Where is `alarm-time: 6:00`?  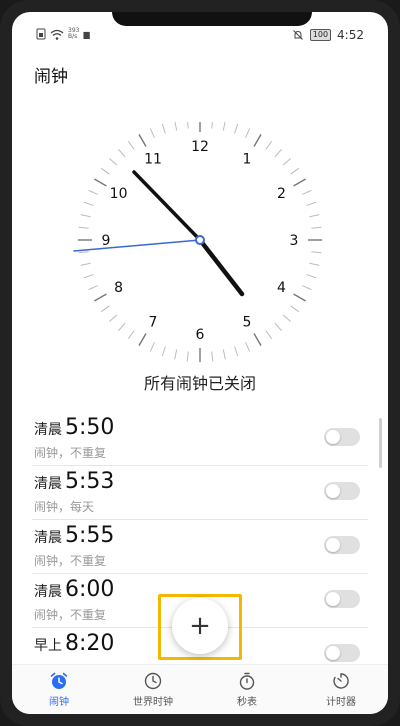 alarm-time: 6:00 is located at coordinates (90, 589).